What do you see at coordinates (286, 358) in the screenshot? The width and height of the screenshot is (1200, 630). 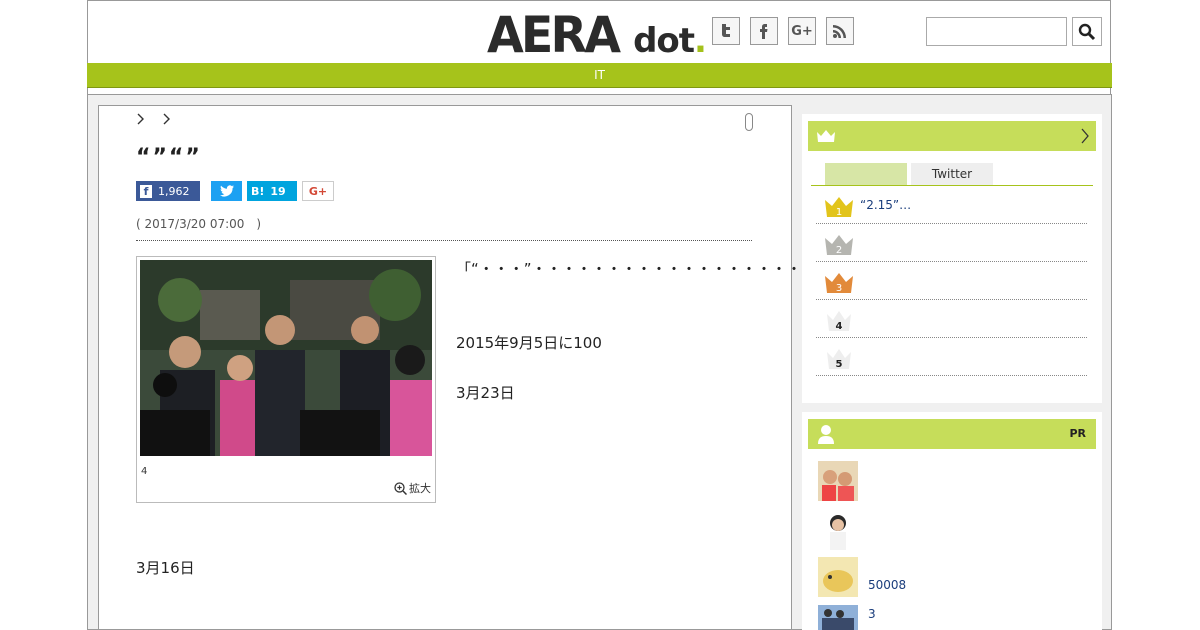 I see `article-photo` at bounding box center [286, 358].